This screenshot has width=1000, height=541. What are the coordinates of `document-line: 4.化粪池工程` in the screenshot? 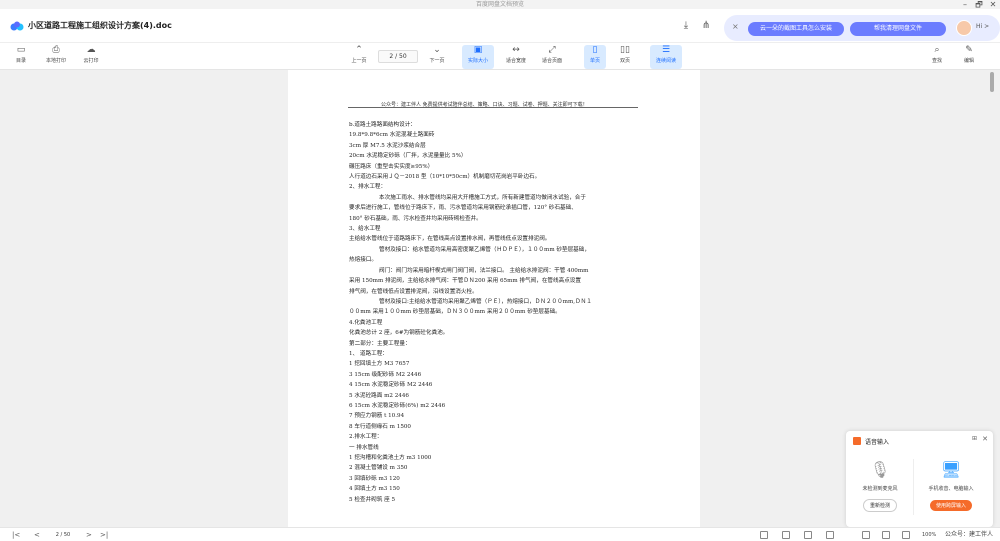 It's located at (366, 322).